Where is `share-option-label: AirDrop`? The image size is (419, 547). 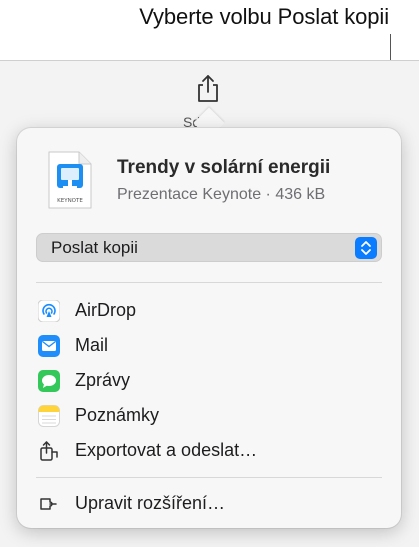
share-option-label: AirDrop is located at coordinates (106, 310).